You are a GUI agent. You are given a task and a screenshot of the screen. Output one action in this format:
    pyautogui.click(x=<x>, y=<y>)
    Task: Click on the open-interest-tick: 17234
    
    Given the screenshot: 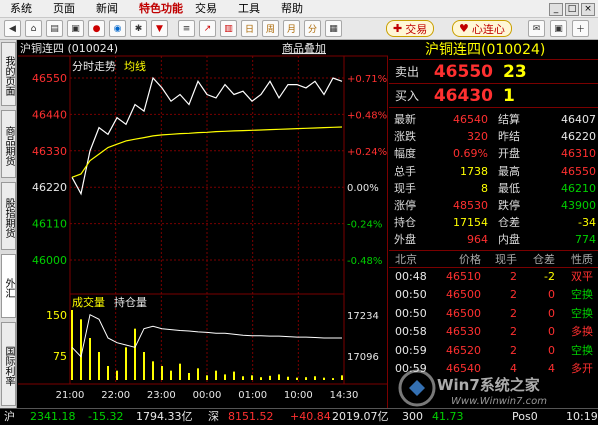 What is the action you would take?
    pyautogui.click(x=363, y=316)
    